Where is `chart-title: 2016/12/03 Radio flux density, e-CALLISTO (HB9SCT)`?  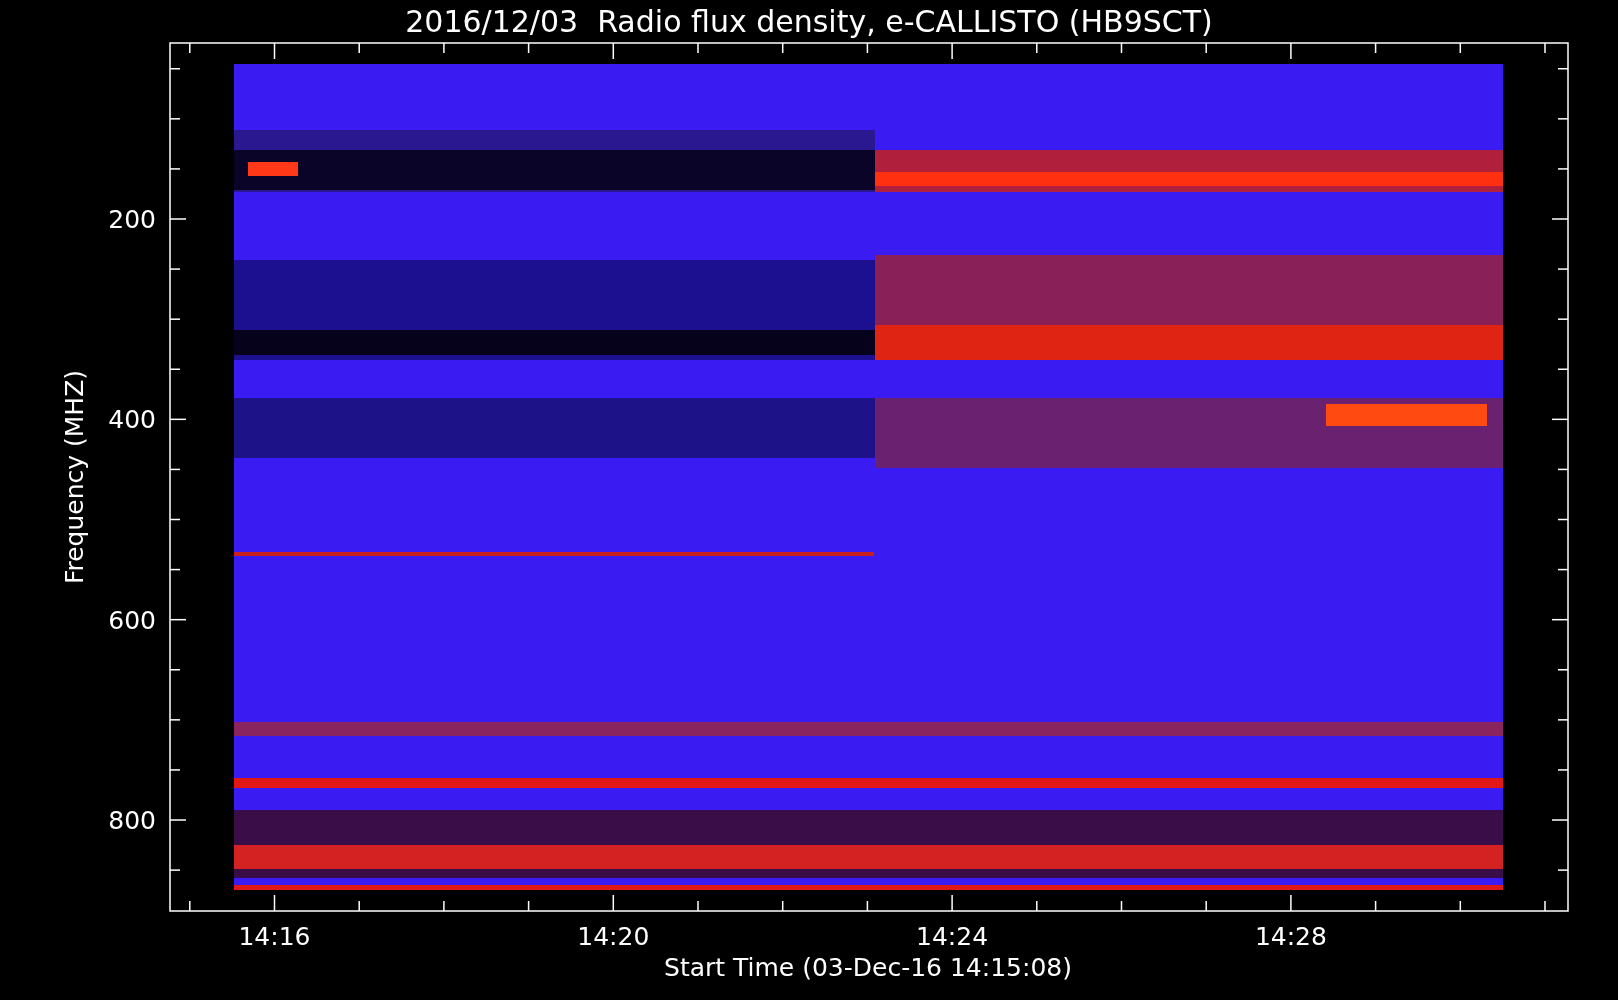
chart-title: 2016/12/03 Radio flux density, e-CALLISTO (HB9SCT) is located at coordinates (809, 21).